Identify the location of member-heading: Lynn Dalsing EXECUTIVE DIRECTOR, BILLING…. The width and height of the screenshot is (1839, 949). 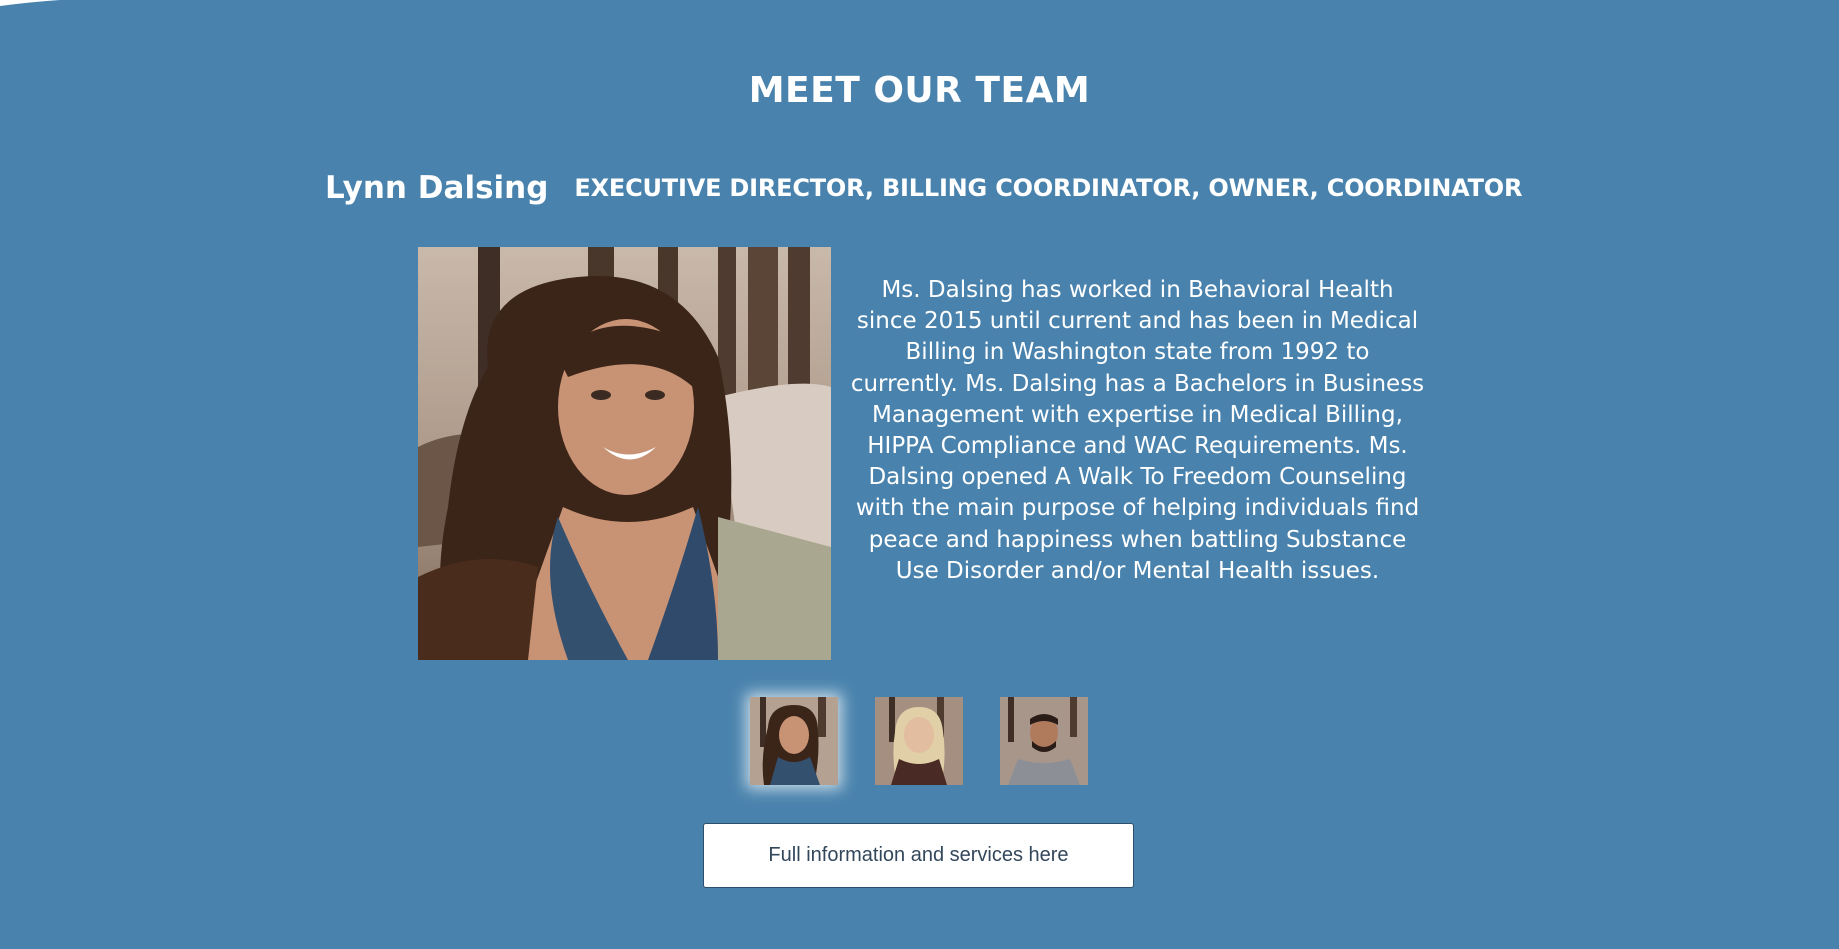
(940, 188).